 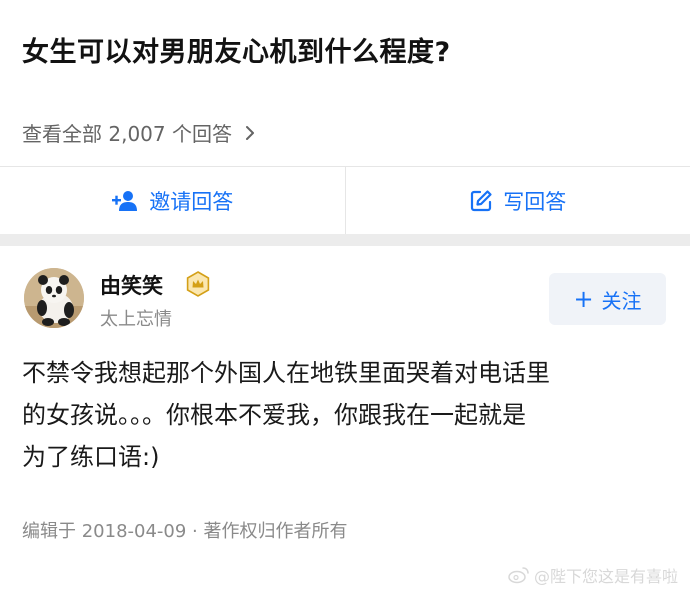 What do you see at coordinates (605, 576) in the screenshot?
I see `watermark-text: @陛下您这是有喜啦` at bounding box center [605, 576].